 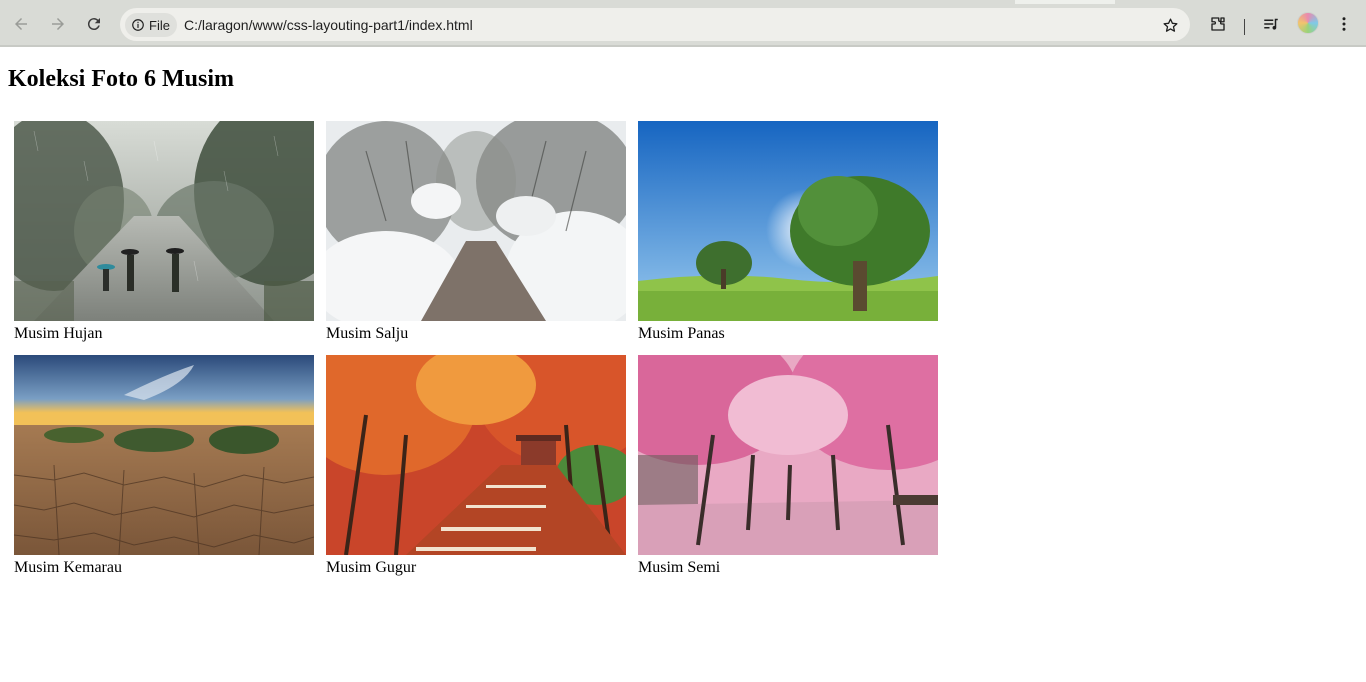 What do you see at coordinates (371, 567) in the screenshot?
I see `photo-caption: Musim Gugur` at bounding box center [371, 567].